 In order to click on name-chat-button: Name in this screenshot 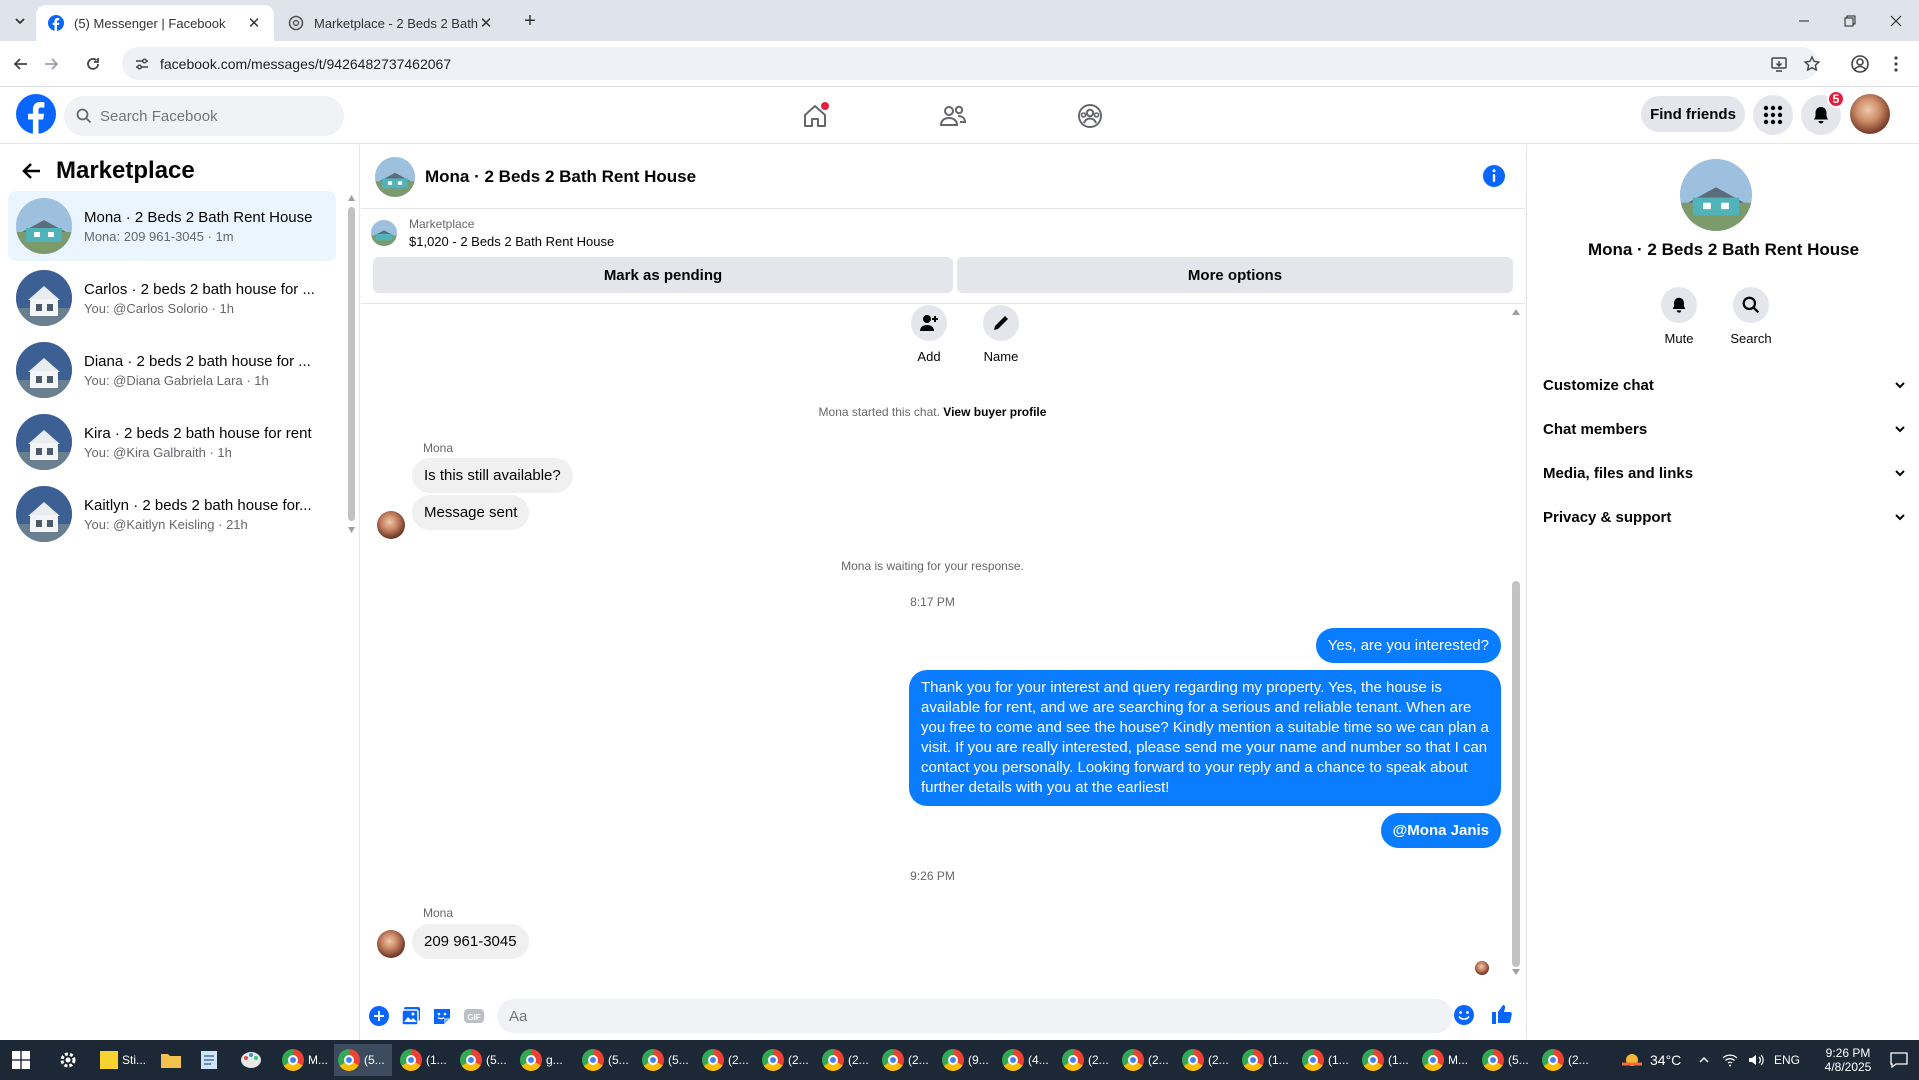, I will do `click(1001, 334)`.